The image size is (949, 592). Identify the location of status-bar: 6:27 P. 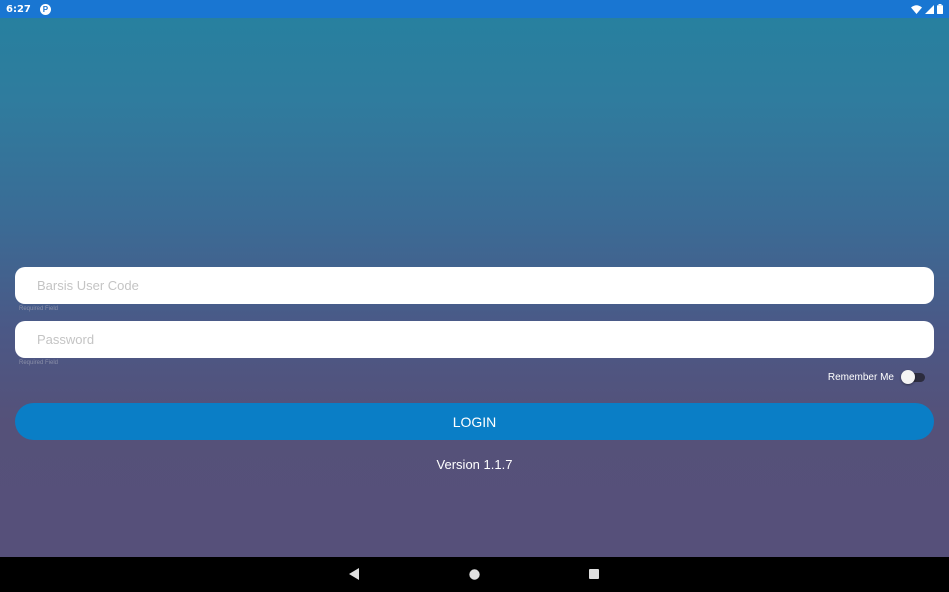
(474, 9).